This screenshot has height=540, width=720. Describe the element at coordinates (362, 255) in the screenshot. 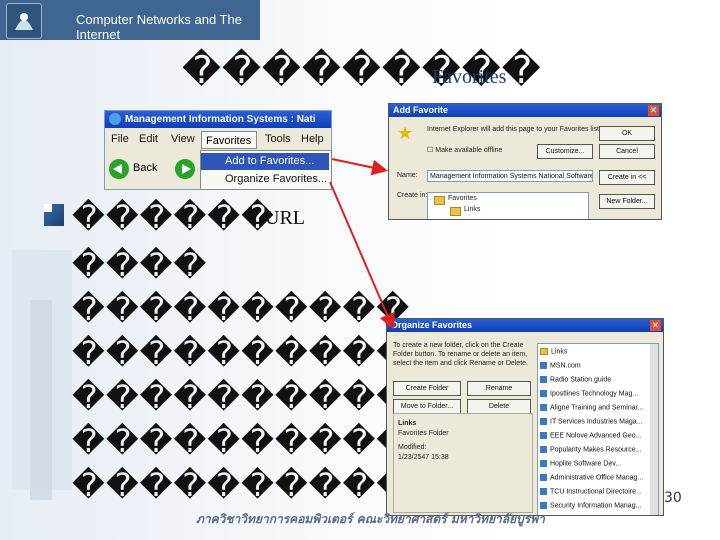

I see `arrow-to-organize-favorites` at that location.